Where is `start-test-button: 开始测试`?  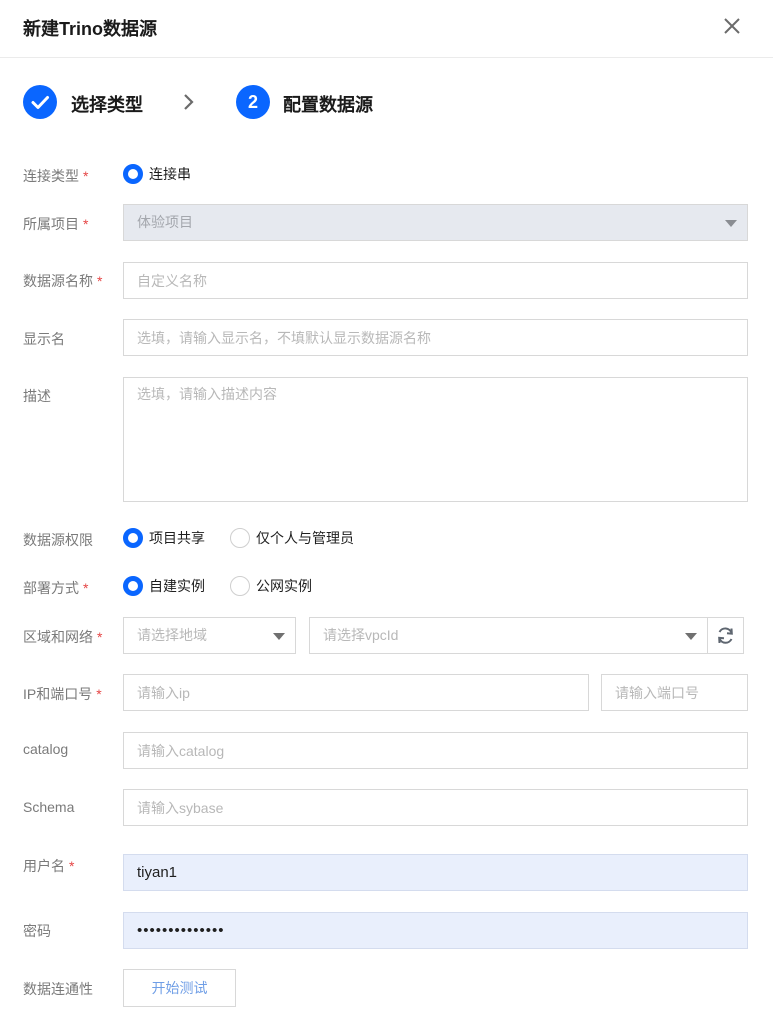 start-test-button: 开始测试 is located at coordinates (179, 988).